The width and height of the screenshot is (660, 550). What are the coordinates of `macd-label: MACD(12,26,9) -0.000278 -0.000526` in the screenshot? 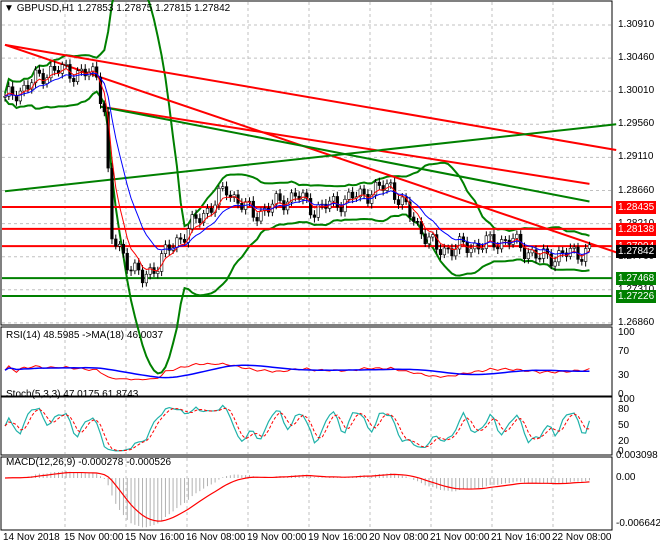 It's located at (89, 462).